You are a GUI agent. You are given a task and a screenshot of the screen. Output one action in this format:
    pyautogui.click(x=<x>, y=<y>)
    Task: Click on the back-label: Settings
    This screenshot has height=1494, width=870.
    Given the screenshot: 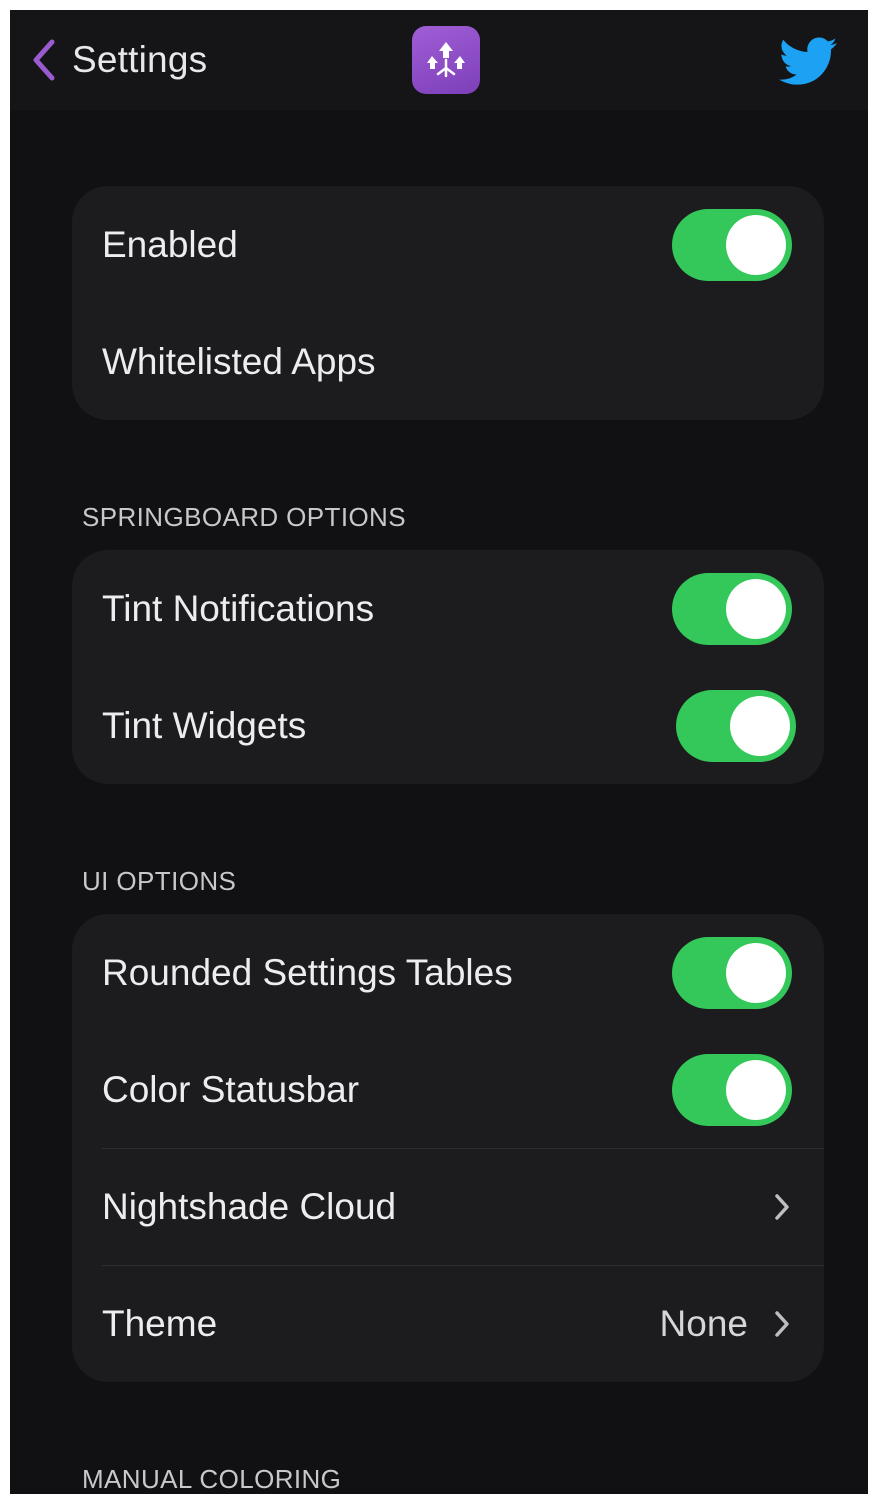 What is the action you would take?
    pyautogui.click(x=140, y=59)
    